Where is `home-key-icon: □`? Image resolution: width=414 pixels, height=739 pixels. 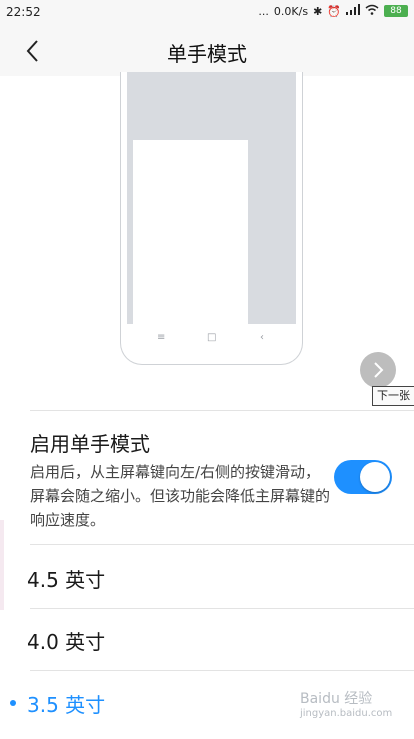
home-key-icon: □ is located at coordinates (212, 337).